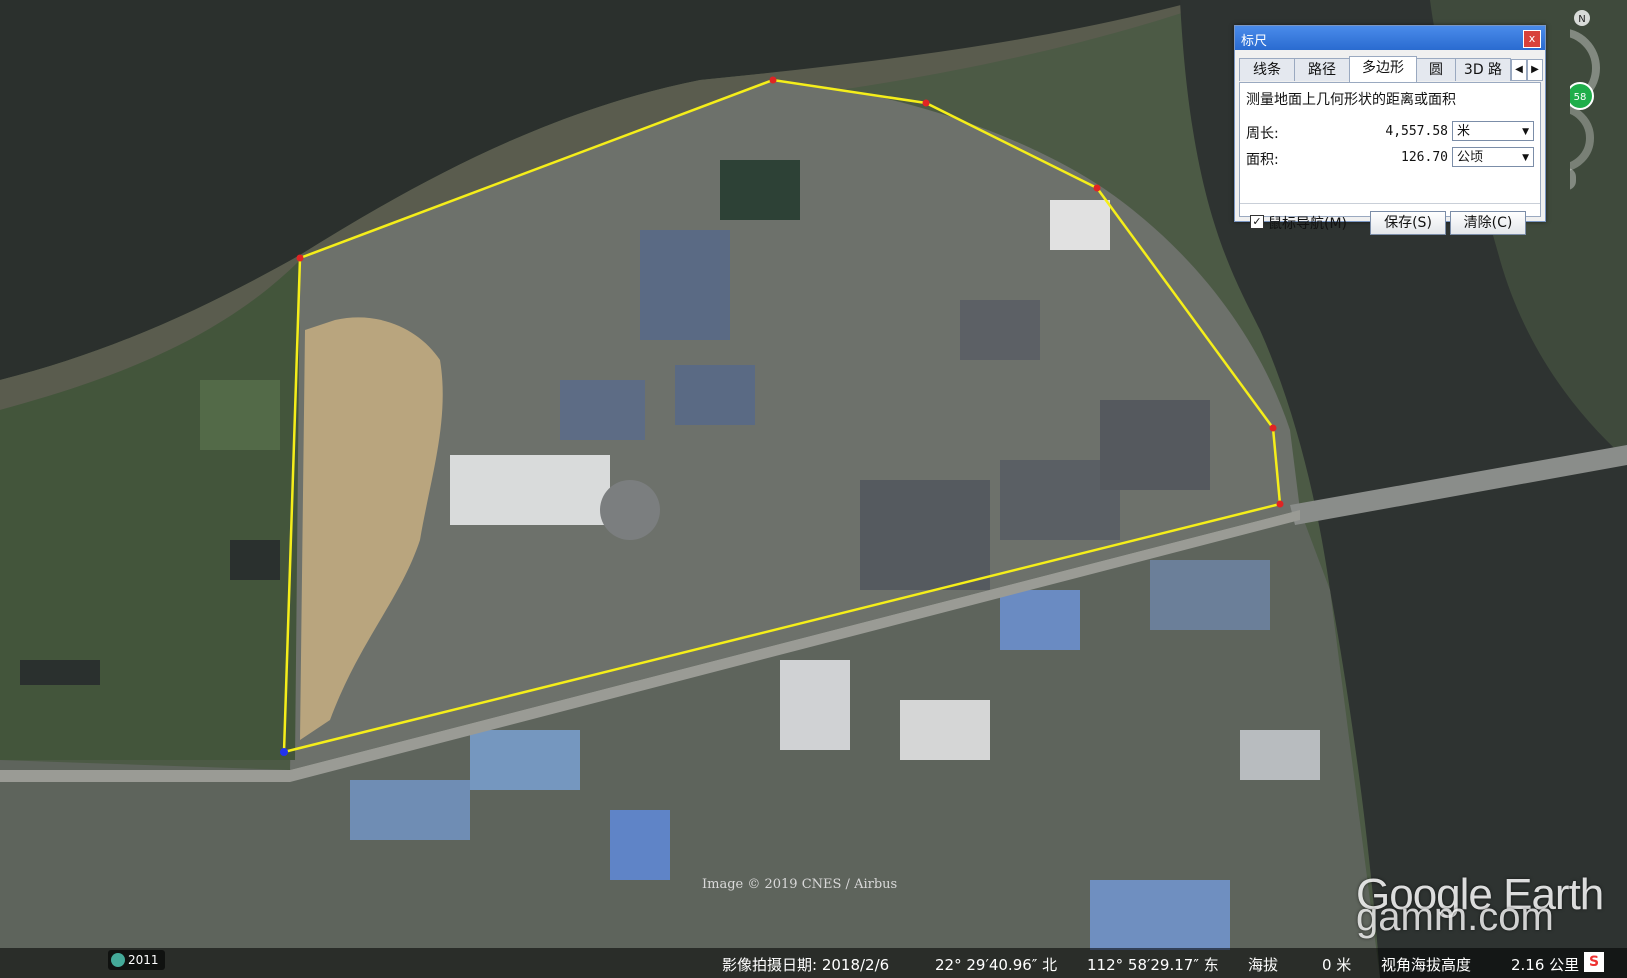 The width and height of the screenshot is (1627, 978). What do you see at coordinates (1483, 69) in the screenshot?
I see `tab-3d-path: 3D 路` at bounding box center [1483, 69].